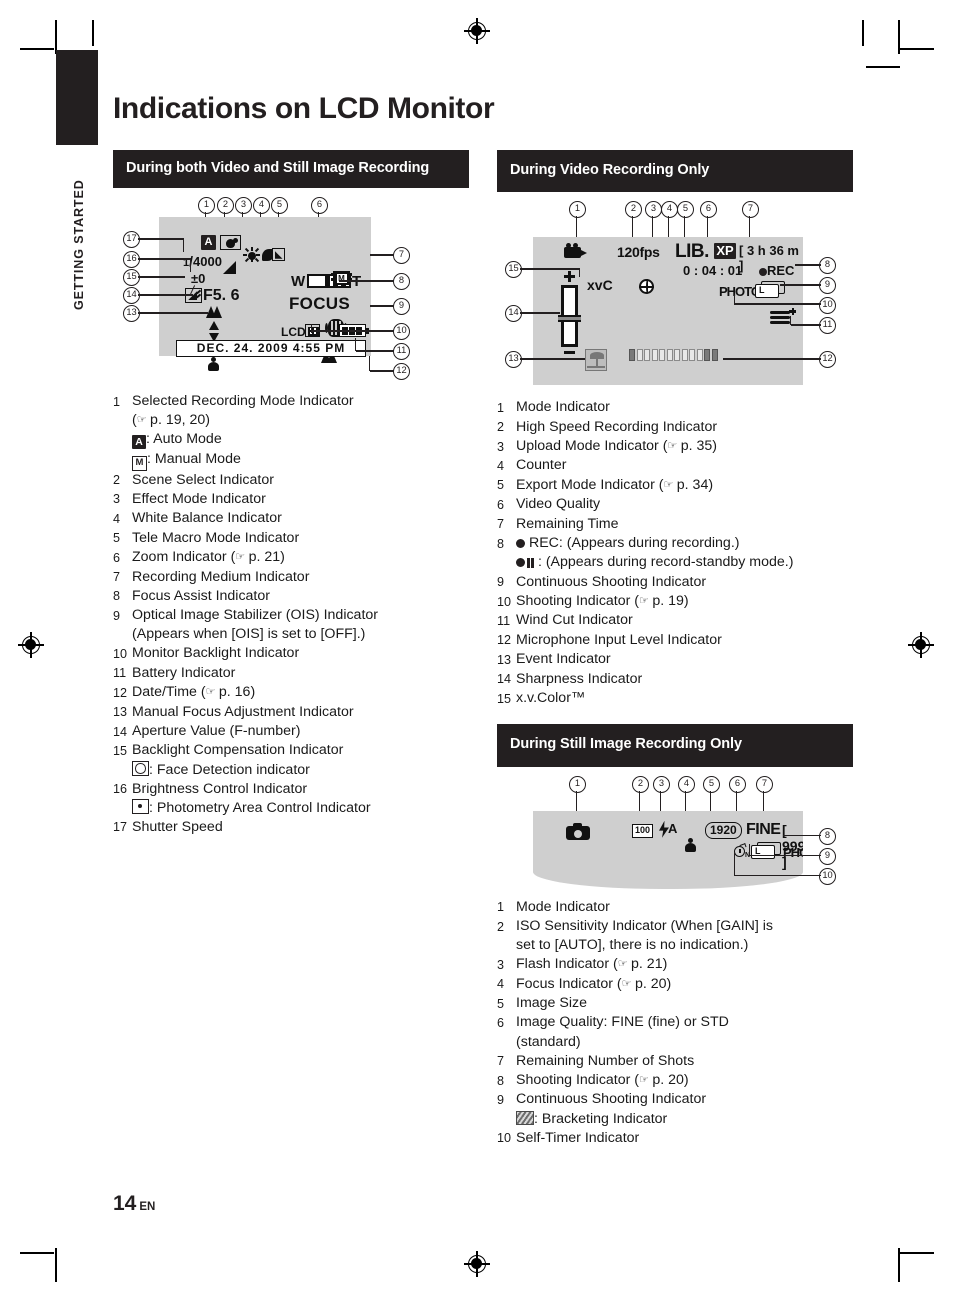 The image size is (954, 1301). I want to click on list-item-sub: : Bracketing Indicator, so click(684, 1119).